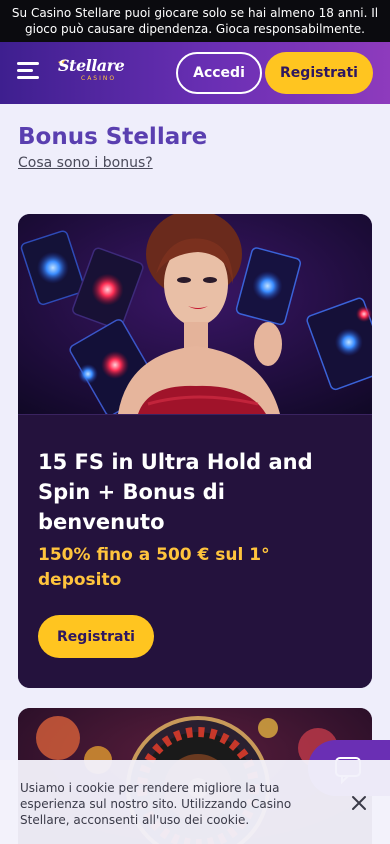 The width and height of the screenshot is (390, 844). Describe the element at coordinates (113, 137) in the screenshot. I see `page-title: Bonus Stellare` at that location.